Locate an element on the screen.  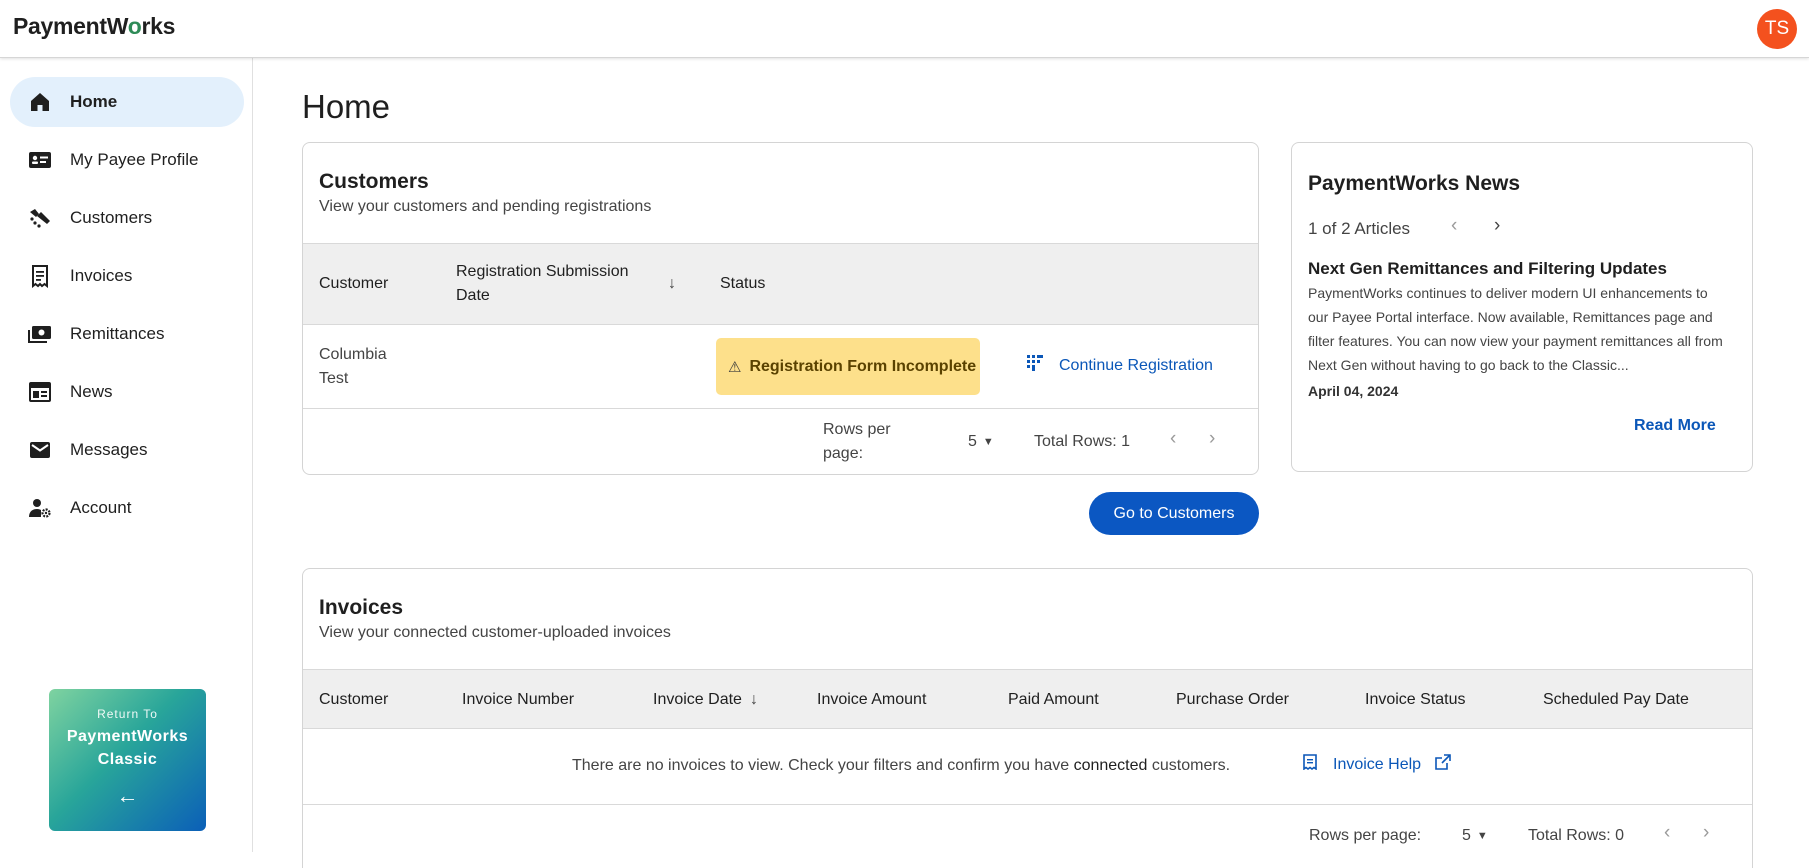
user-avatar: TS is located at coordinates (1777, 29).